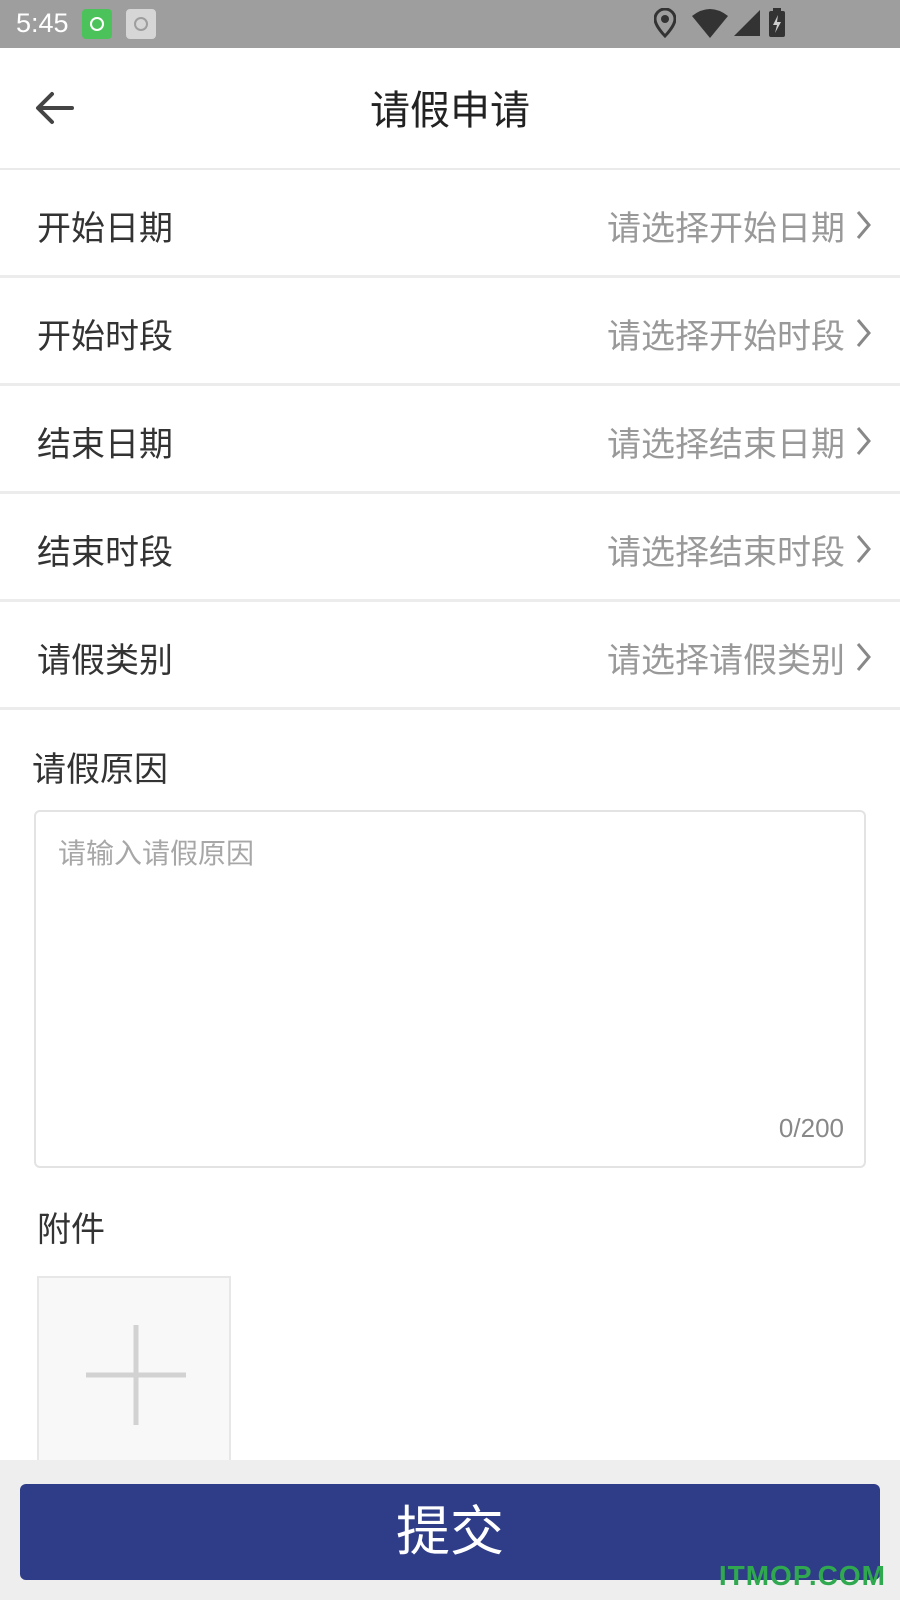 This screenshot has width=900, height=1600. I want to click on location-icon, so click(665, 23).